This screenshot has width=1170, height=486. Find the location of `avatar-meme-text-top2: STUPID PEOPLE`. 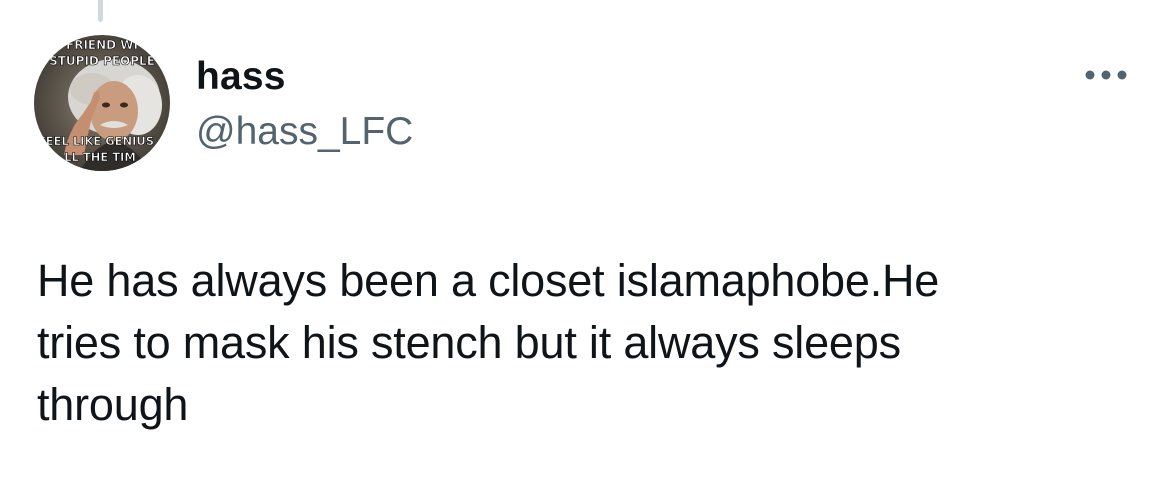

avatar-meme-text-top2: STUPID PEOPLE is located at coordinates (102, 61).